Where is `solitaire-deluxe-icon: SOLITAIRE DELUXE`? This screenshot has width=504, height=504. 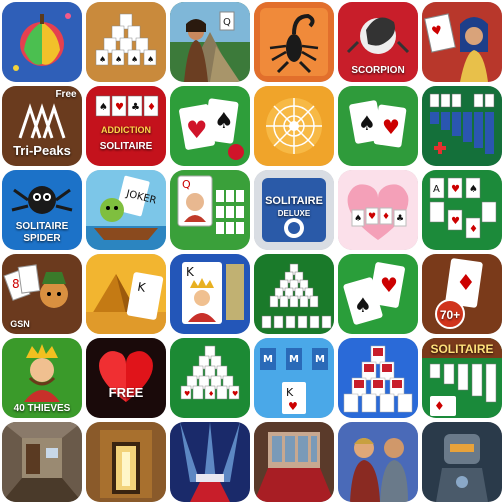 solitaire-deluxe-icon: SOLITAIRE DELUXE is located at coordinates (294, 210).